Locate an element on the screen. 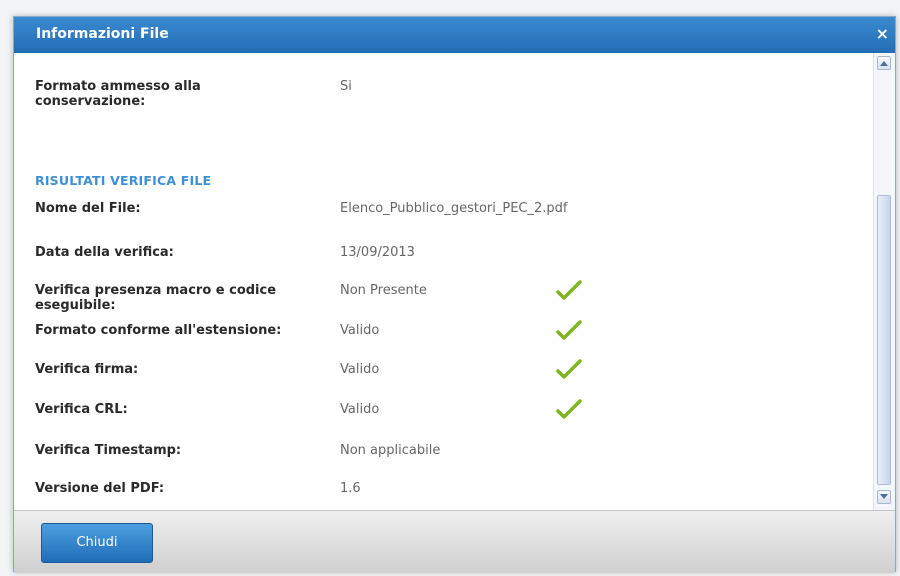  scroll-down-icon is located at coordinates (884, 497).